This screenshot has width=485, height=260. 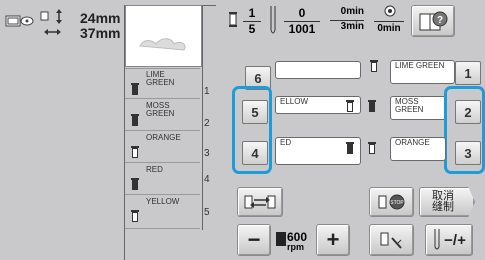 I want to click on spool-3-button: 3, so click(x=468, y=153).